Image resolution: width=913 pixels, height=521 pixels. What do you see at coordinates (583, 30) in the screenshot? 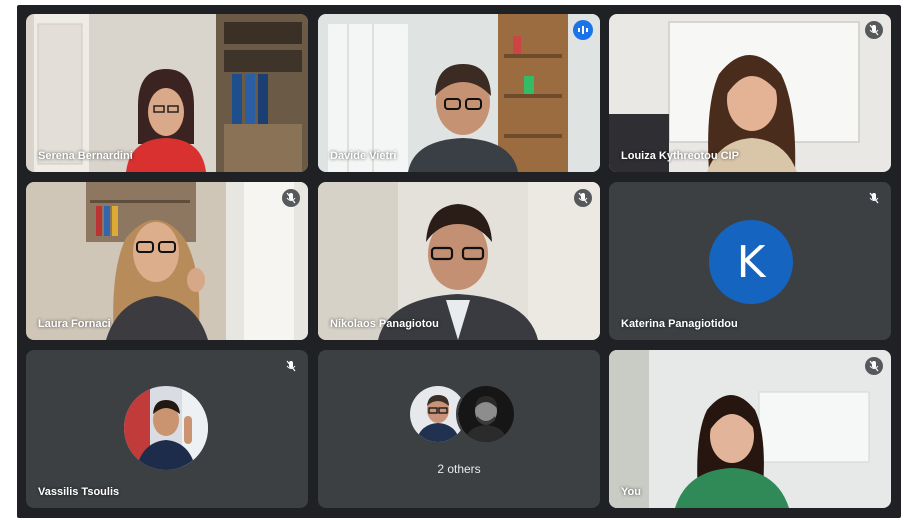
I see `audio-level-icon` at bounding box center [583, 30].